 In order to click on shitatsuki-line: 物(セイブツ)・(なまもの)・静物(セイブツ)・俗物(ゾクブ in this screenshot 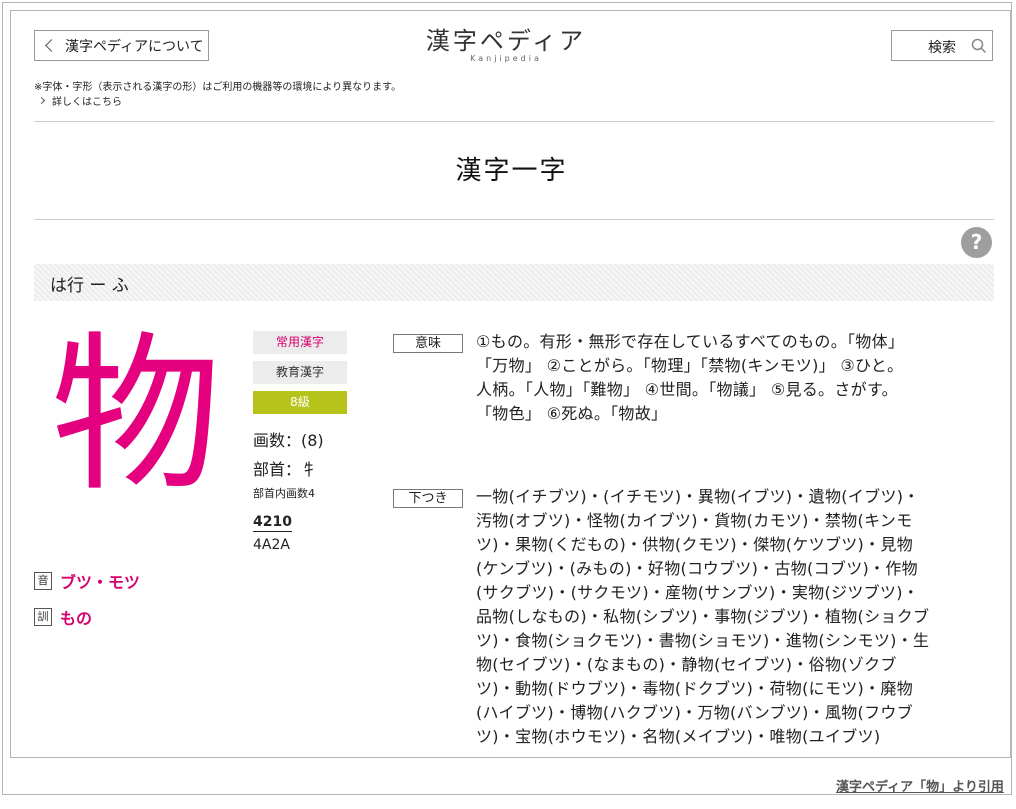, I will do `click(686, 664)`.